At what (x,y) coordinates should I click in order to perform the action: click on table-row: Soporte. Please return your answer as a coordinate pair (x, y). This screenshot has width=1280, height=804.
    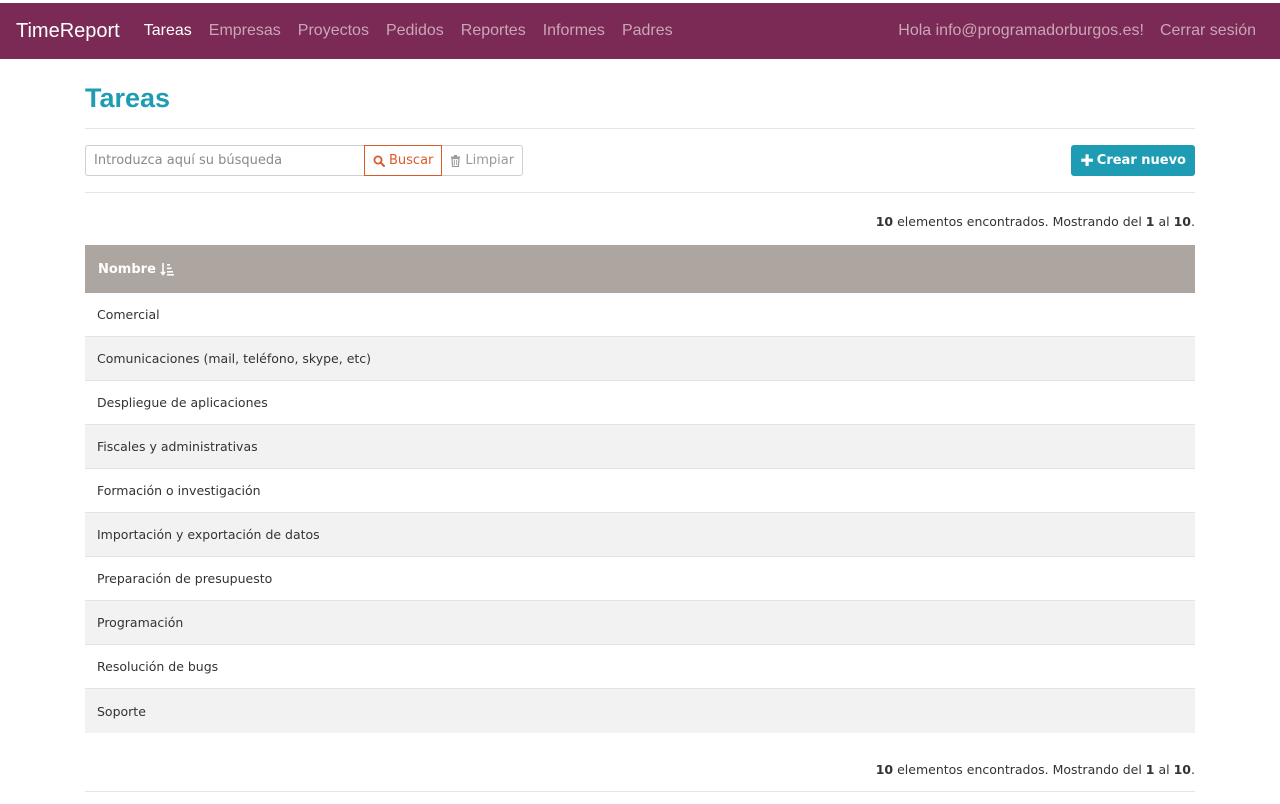
    Looking at the image, I should click on (640, 711).